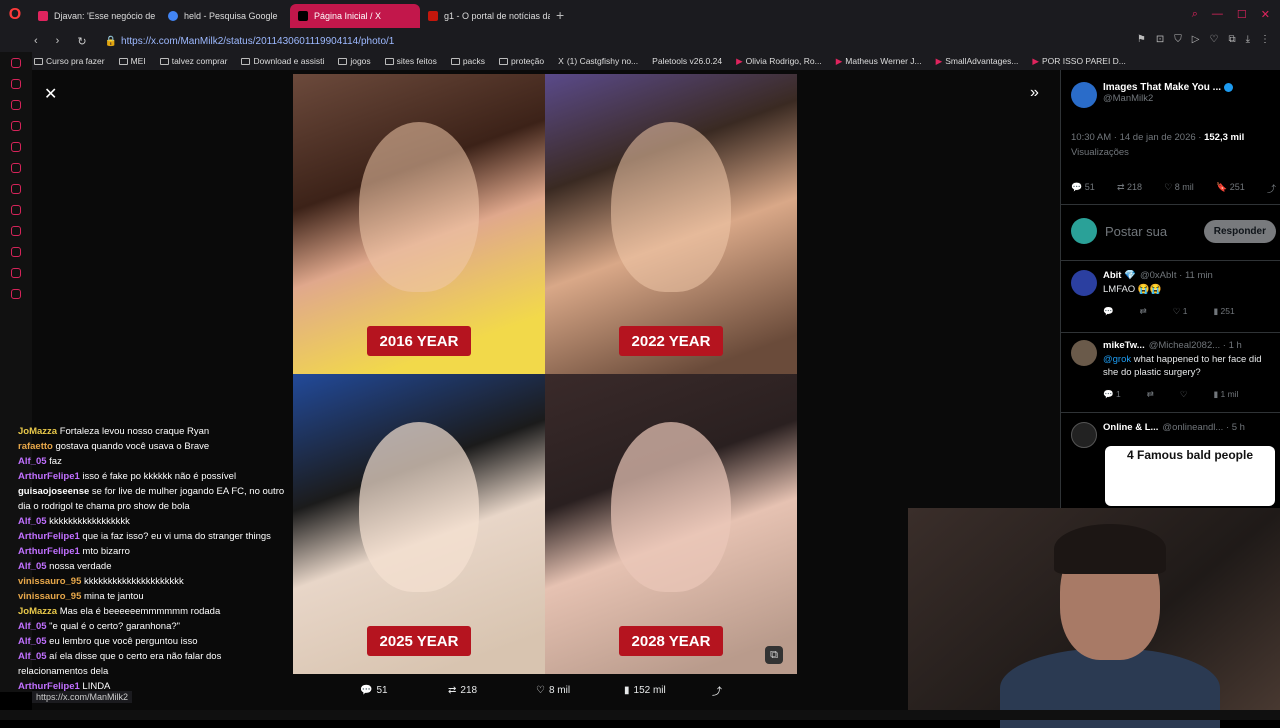 The image size is (1280, 728). I want to click on collapse-sidebar-icon: », so click(1034, 93).